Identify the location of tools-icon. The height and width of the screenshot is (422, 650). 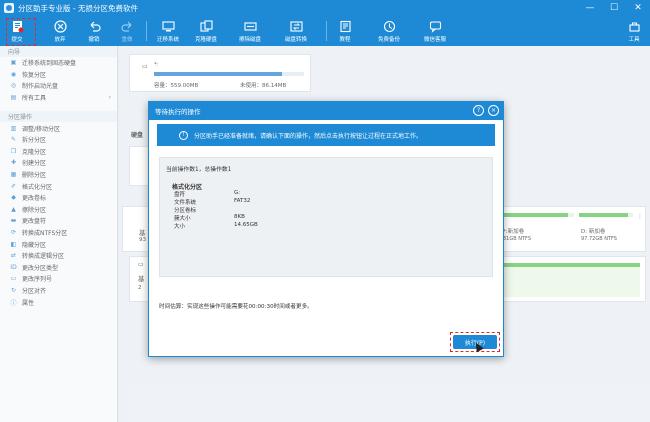
(634, 26).